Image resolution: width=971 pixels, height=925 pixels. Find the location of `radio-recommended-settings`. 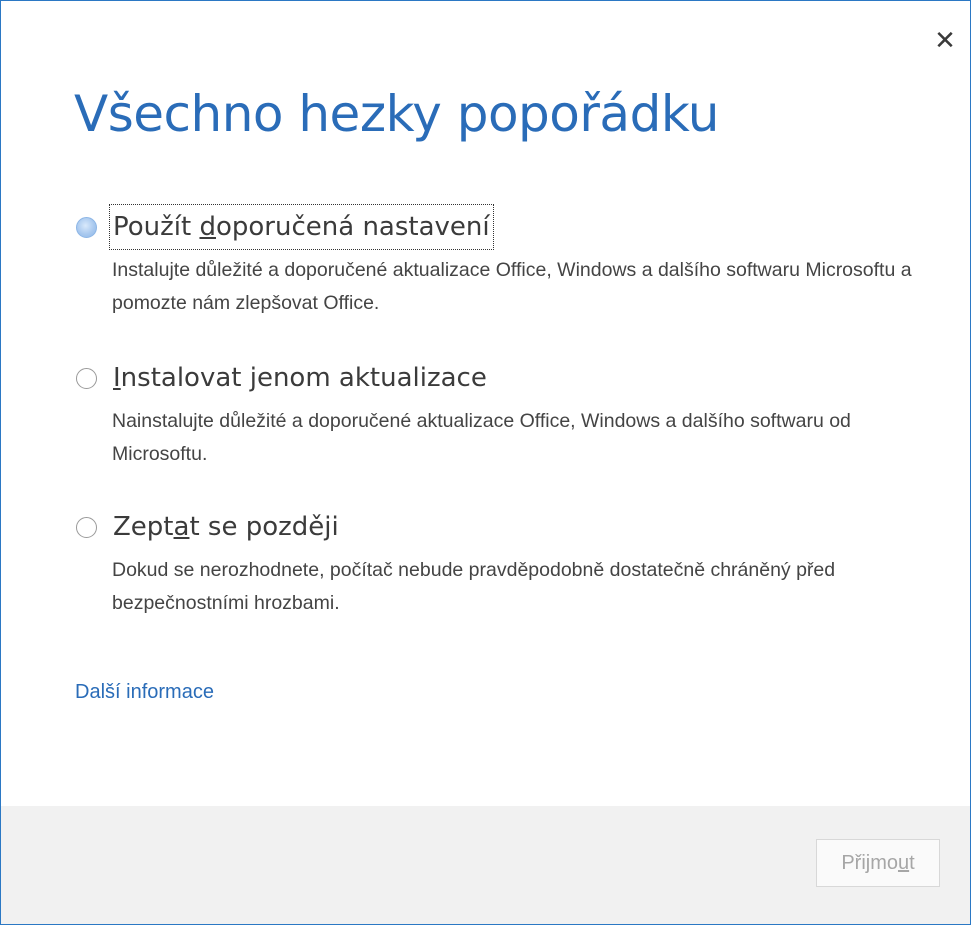

radio-recommended-settings is located at coordinates (86, 227).